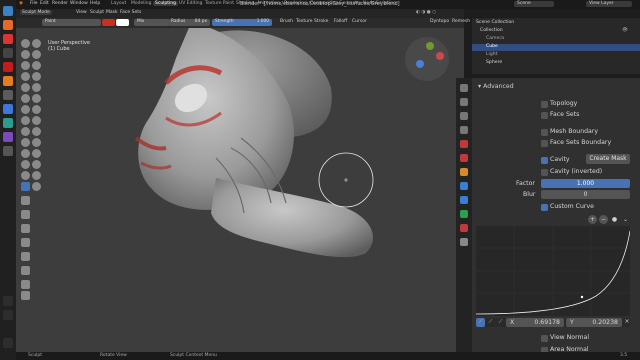 This screenshot has height=360, width=640. What do you see at coordinates (534, 4) in the screenshot?
I see `scene-selector: Scene` at bounding box center [534, 4].